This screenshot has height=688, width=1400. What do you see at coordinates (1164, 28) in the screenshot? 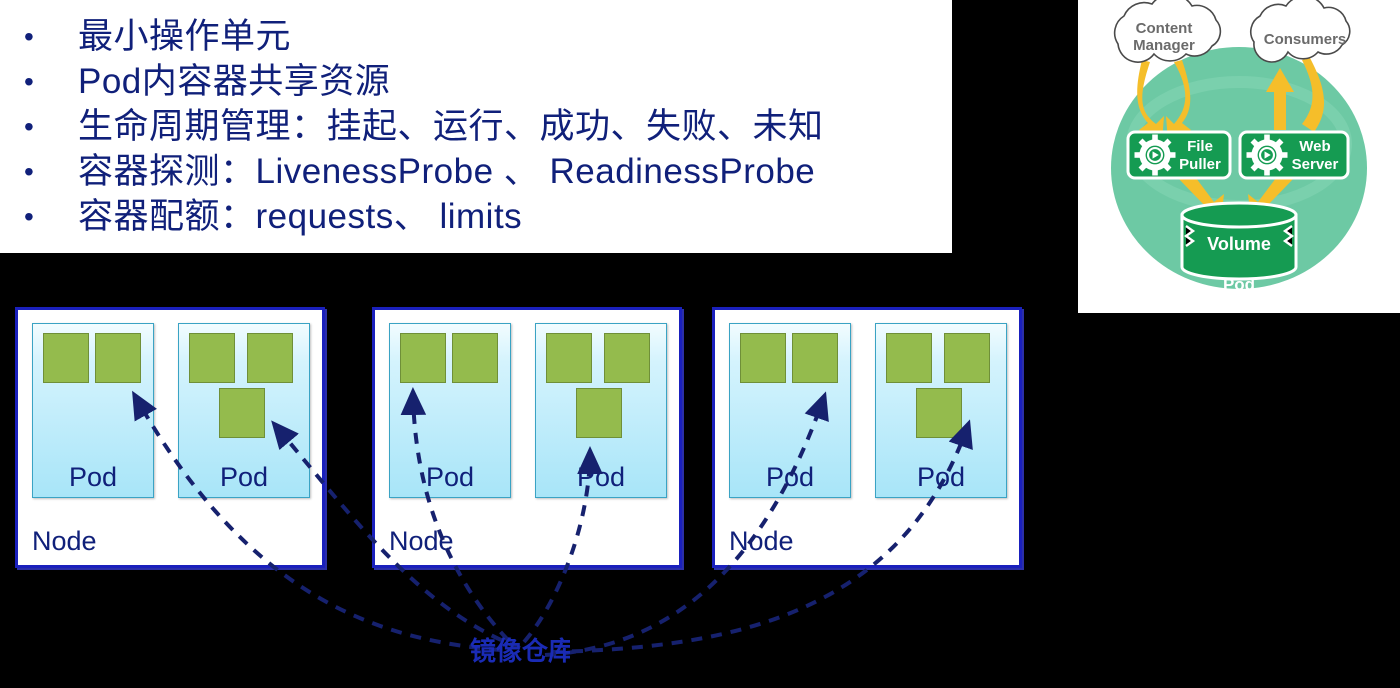
I see `cloud-label-line1: Content` at bounding box center [1164, 28].